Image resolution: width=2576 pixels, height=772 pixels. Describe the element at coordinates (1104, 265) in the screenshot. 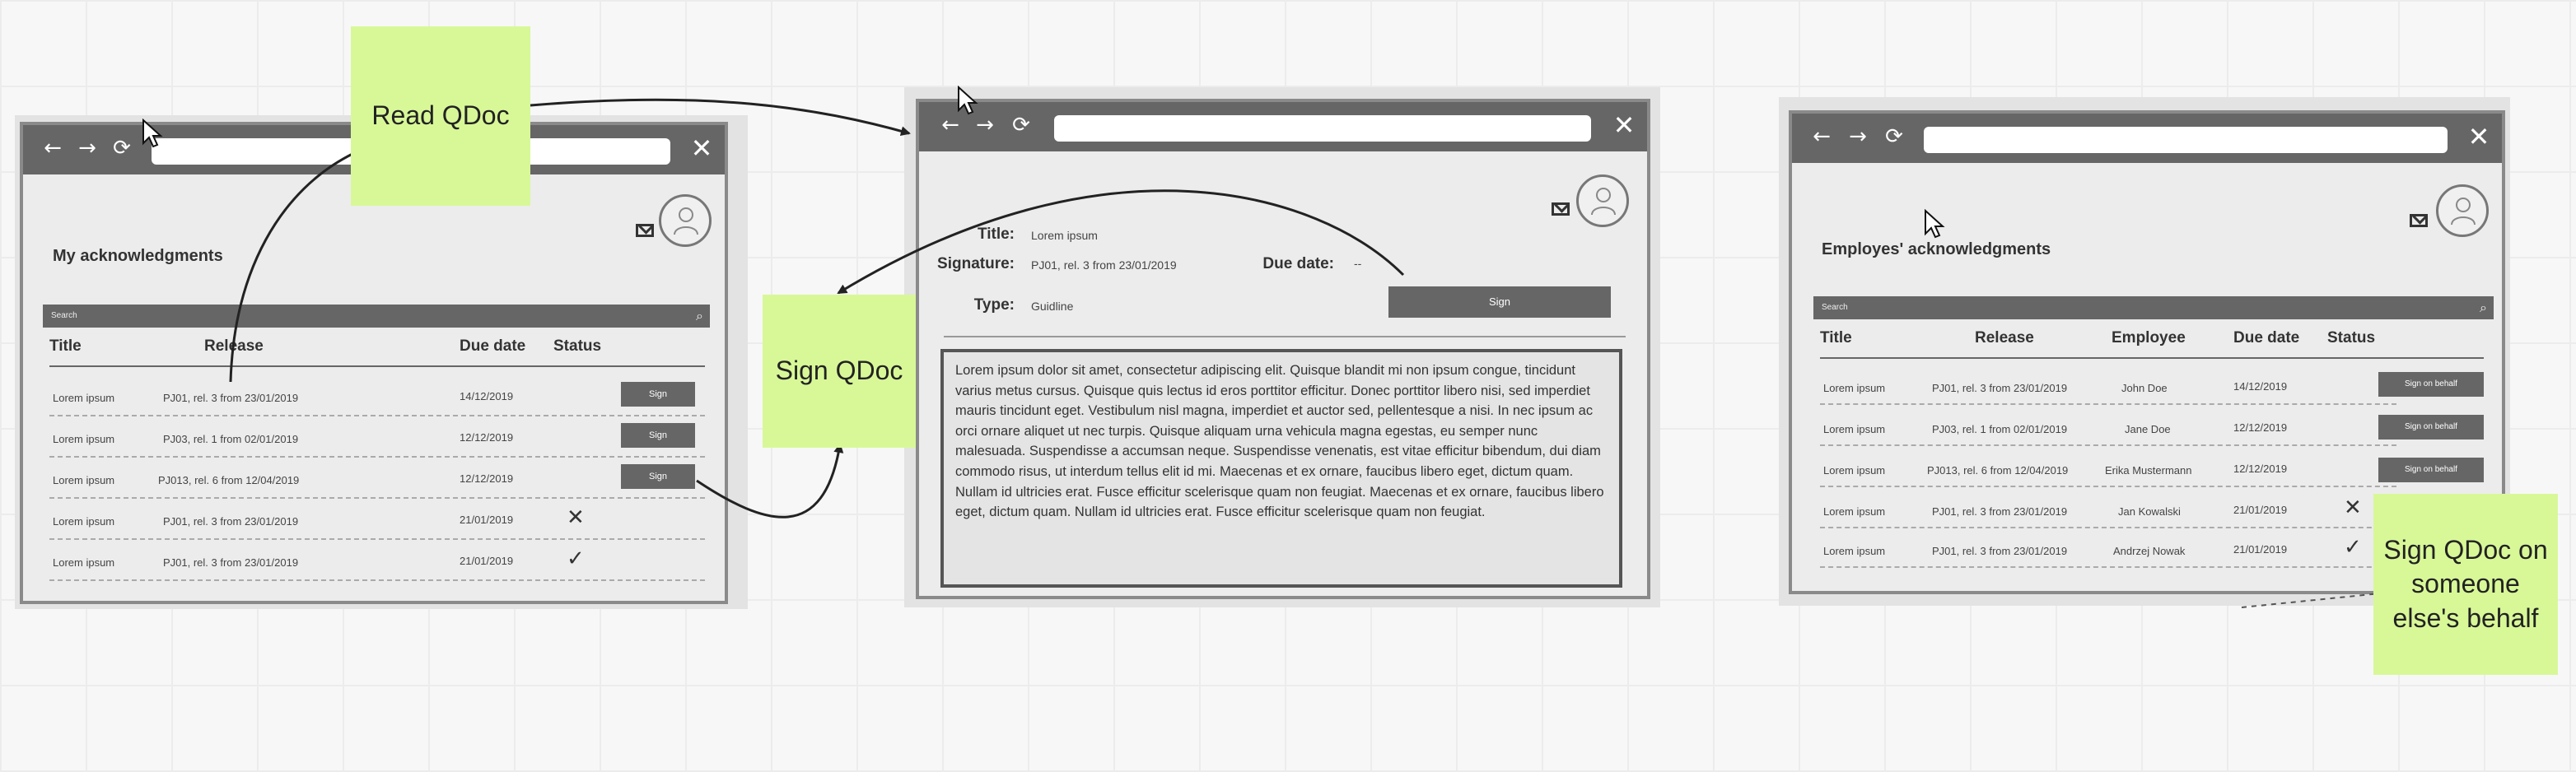

I see `signature-value: PJ01, rel. 3 from 23/01/2019` at that location.